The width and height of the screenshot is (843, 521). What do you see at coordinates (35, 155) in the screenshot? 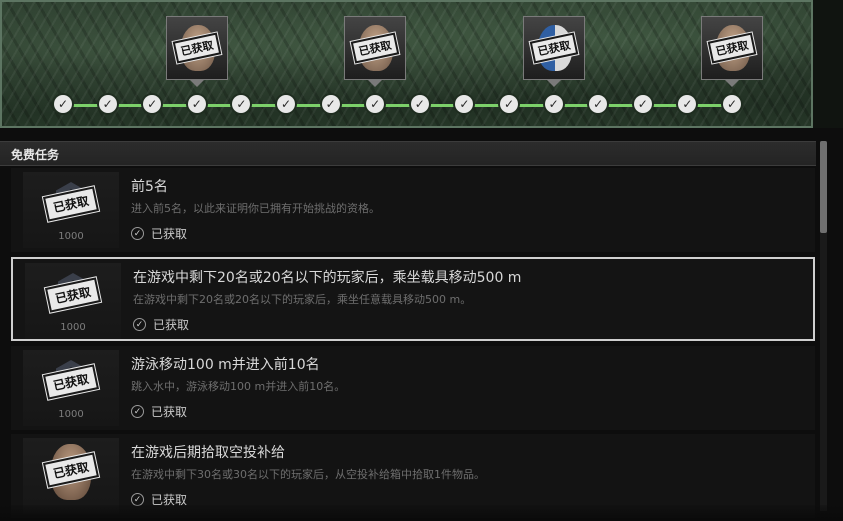
I see `section-title: 免费任务` at bounding box center [35, 155].